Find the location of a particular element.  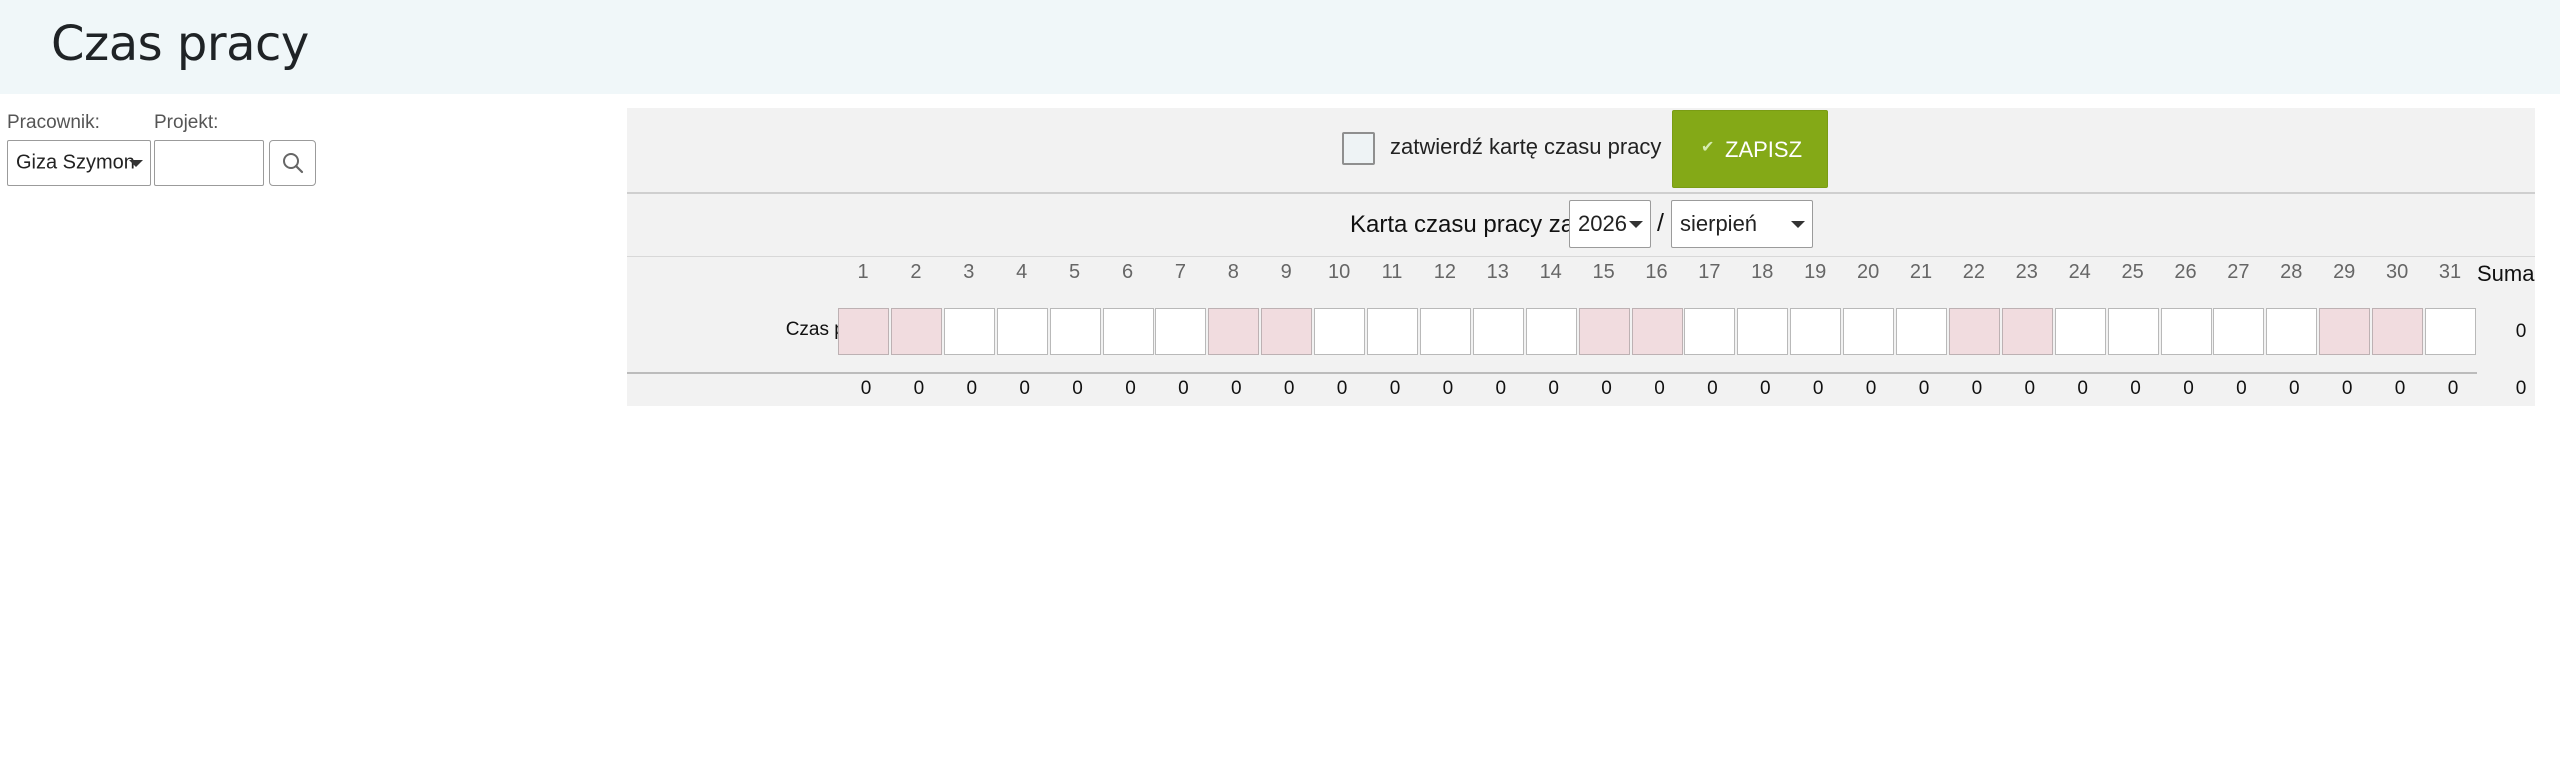

page-header: Czas pracy is located at coordinates (1280, 47).